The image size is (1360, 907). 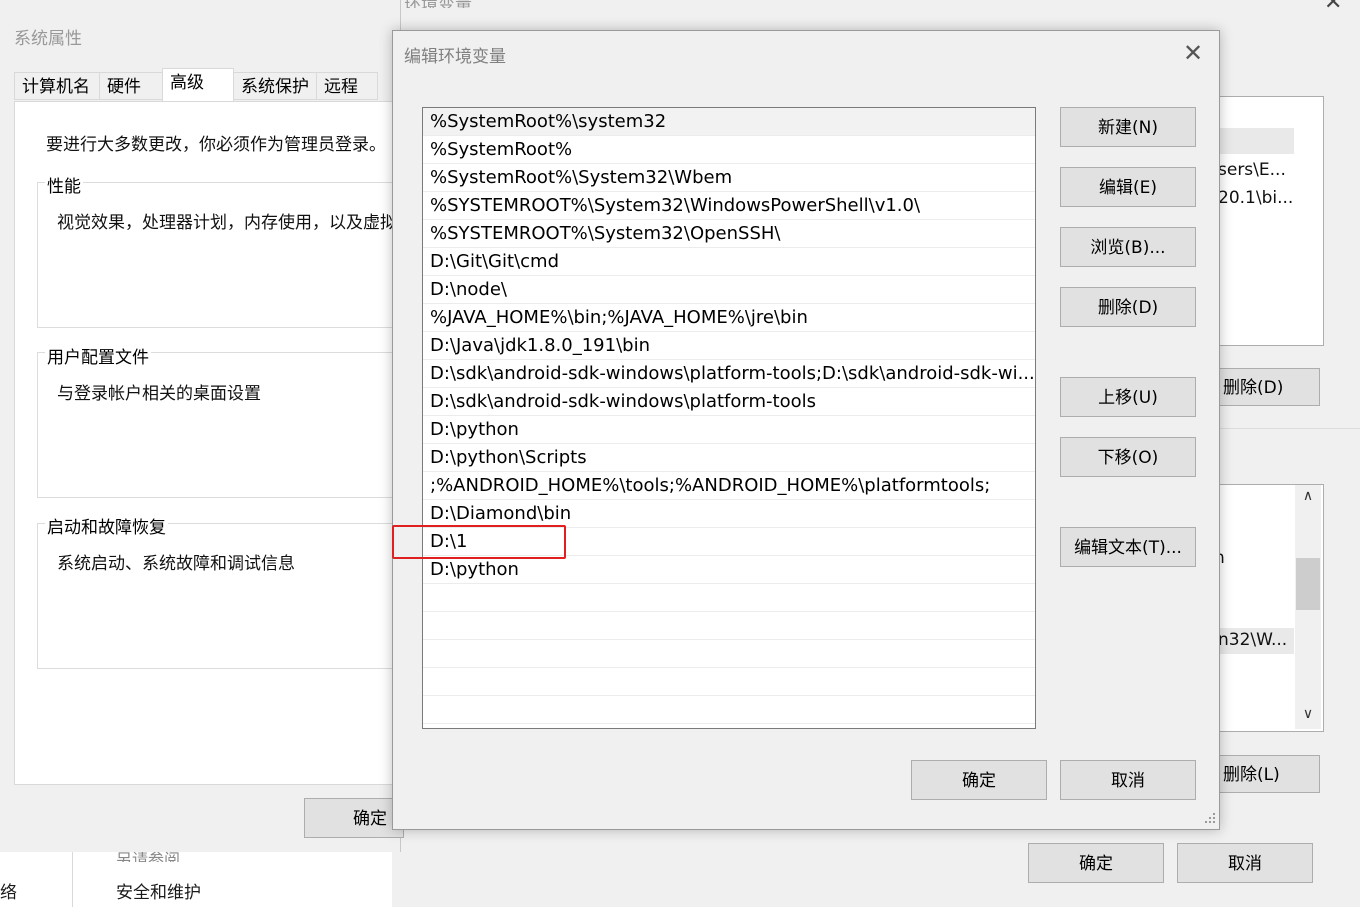 I want to click on environment-variables-ok-button: 确定, so click(x=1096, y=863).